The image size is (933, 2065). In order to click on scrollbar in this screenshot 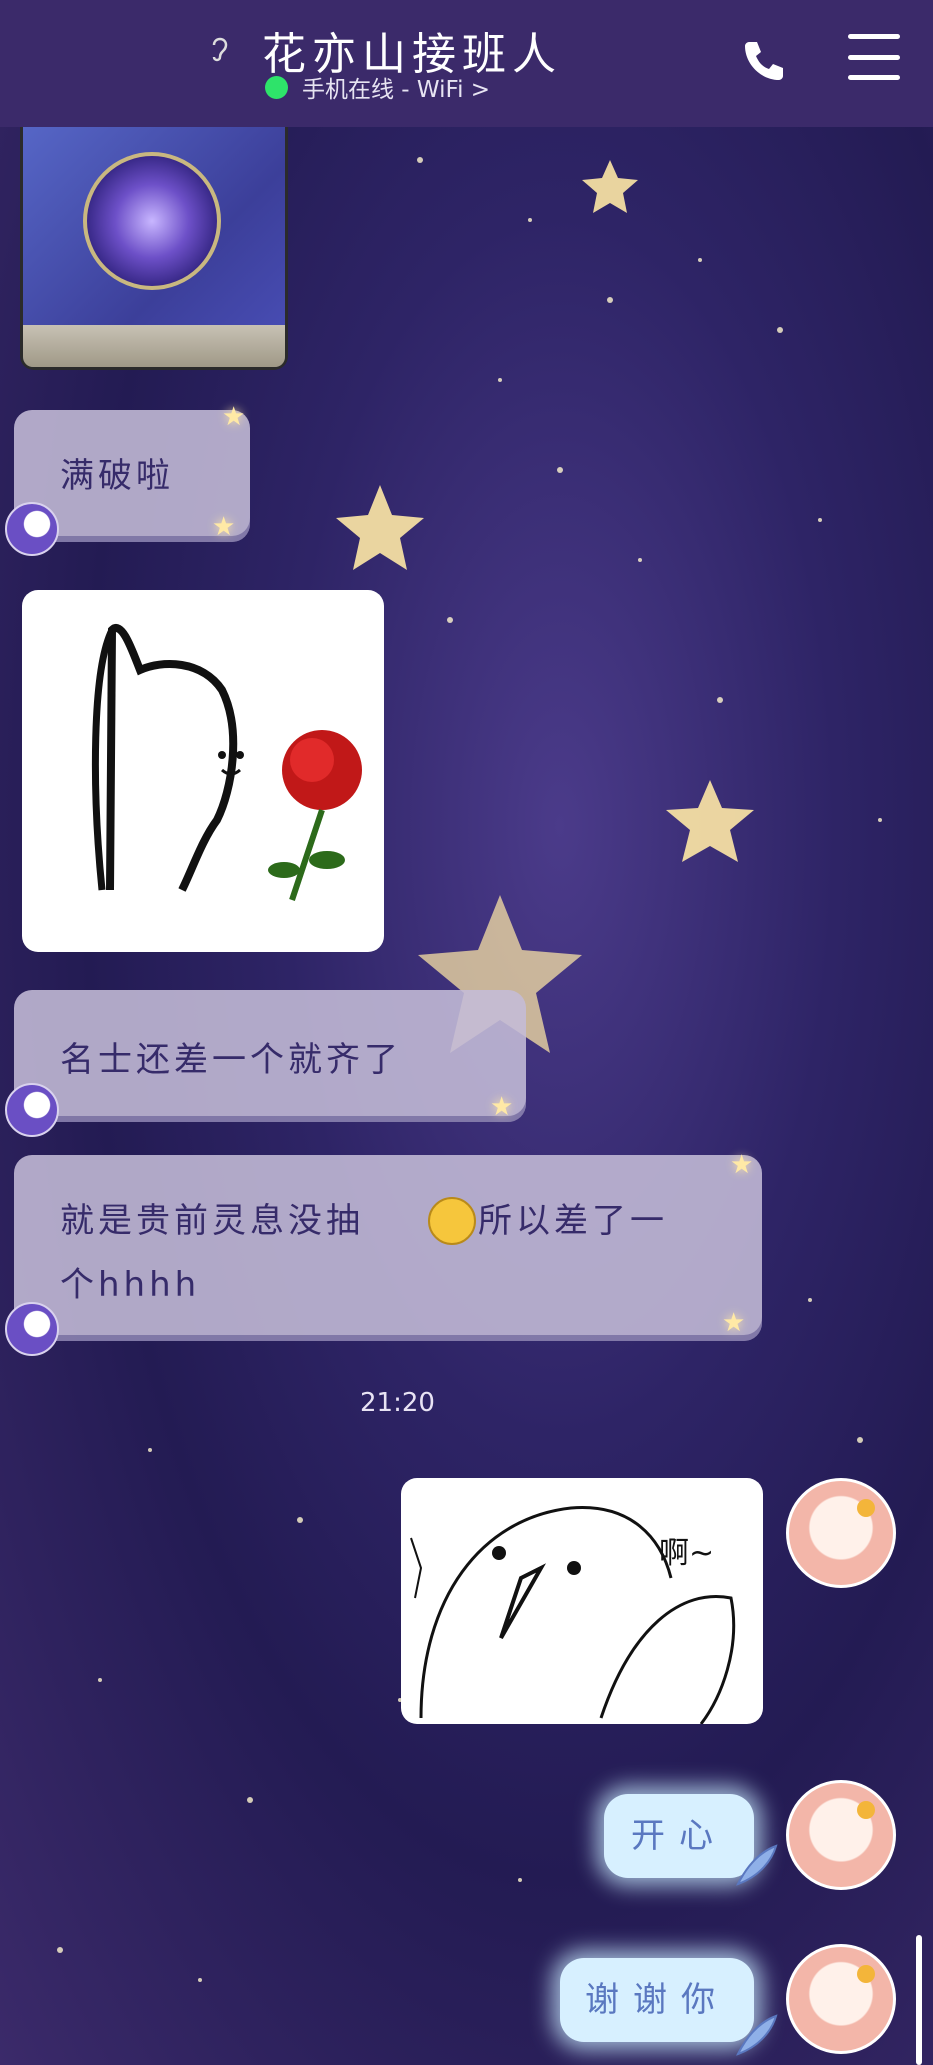, I will do `click(919, 2000)`.